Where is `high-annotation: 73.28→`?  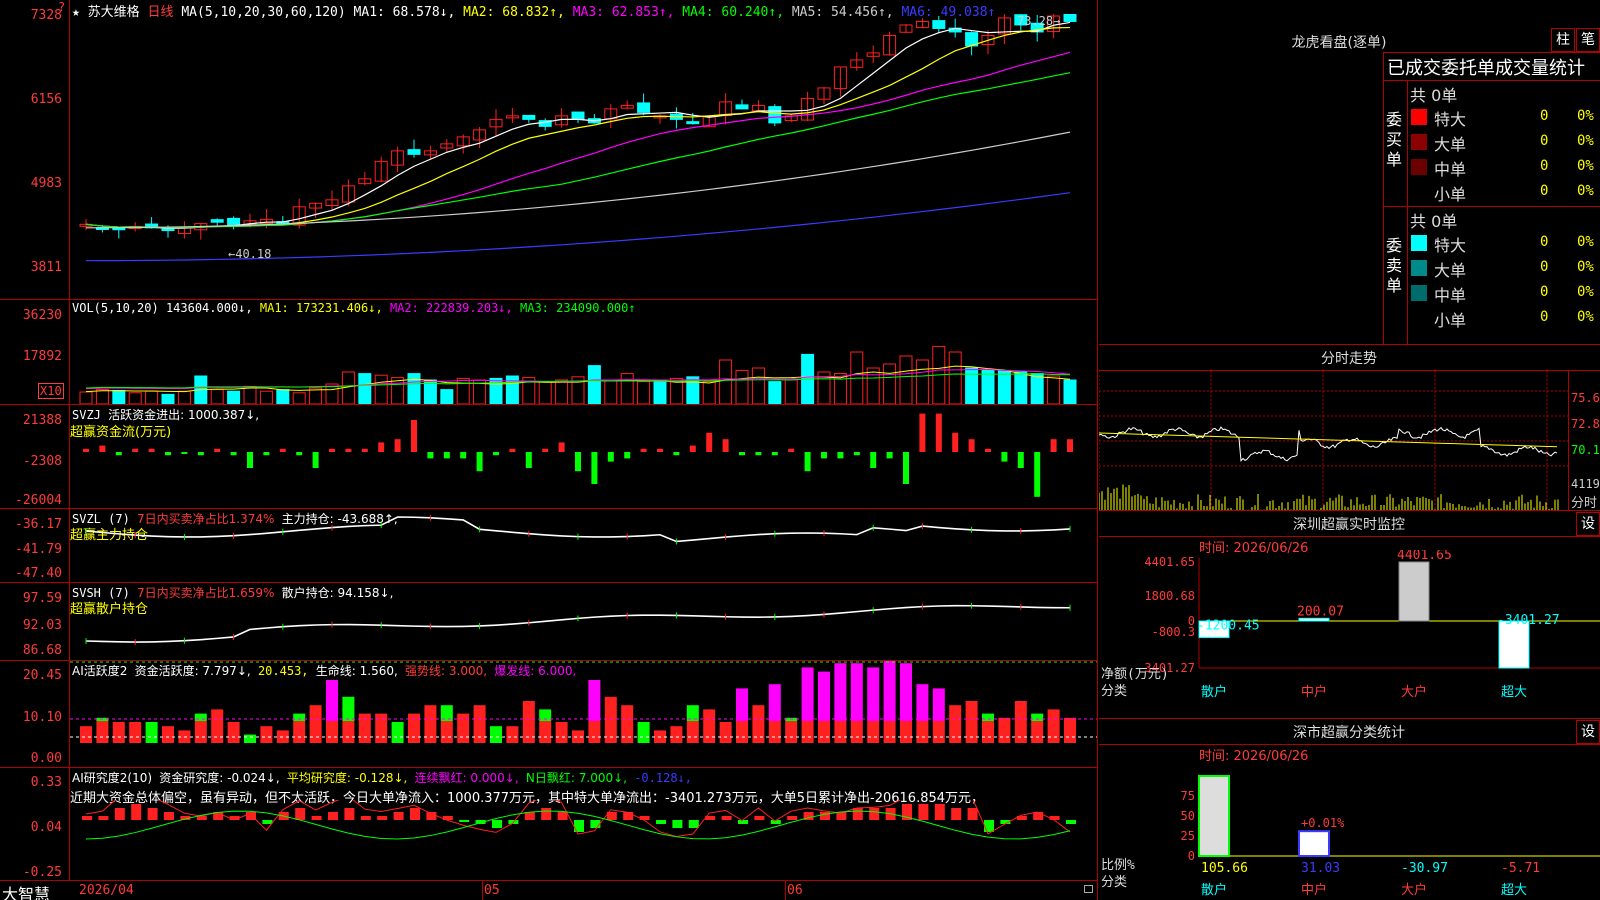 high-annotation: 73.28→ is located at coordinates (1039, 21).